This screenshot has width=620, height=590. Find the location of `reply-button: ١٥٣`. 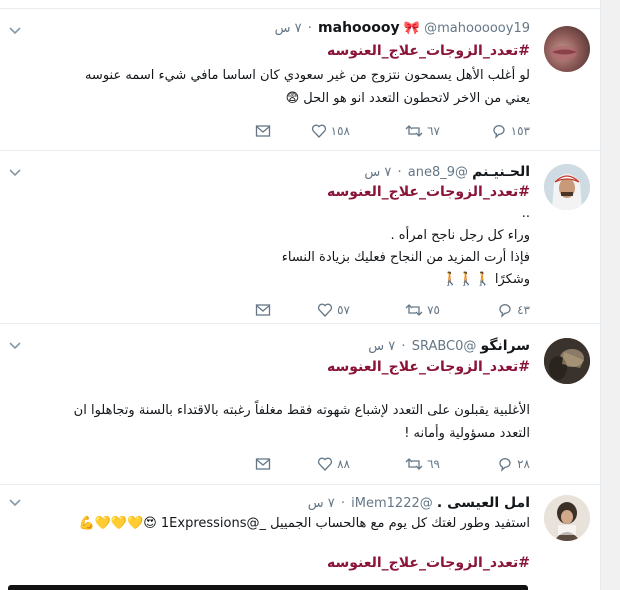

reply-button: ١٥٣ is located at coordinates (510, 131).